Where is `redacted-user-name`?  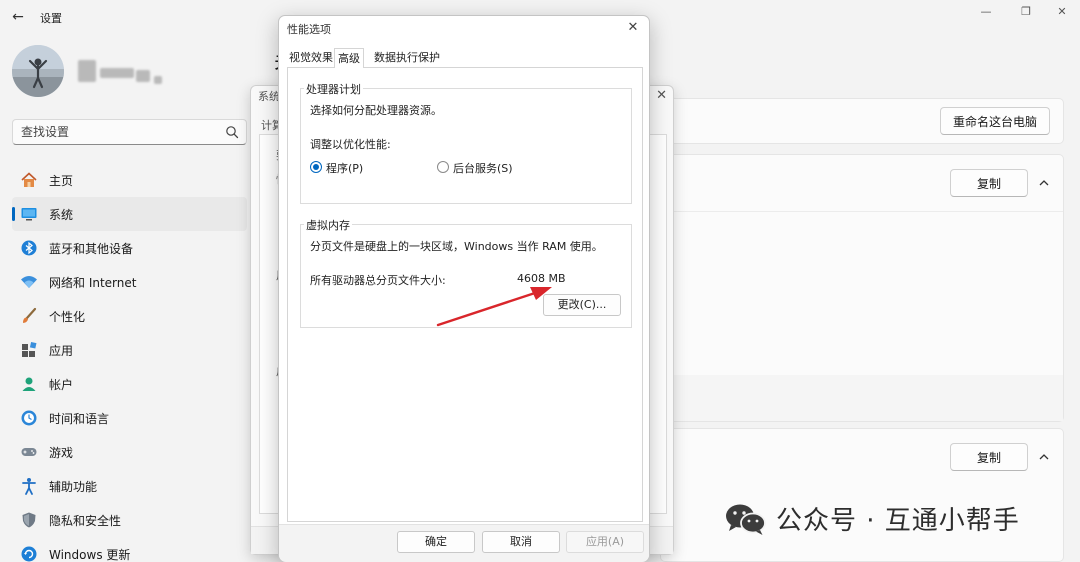 redacted-user-name is located at coordinates (124, 73).